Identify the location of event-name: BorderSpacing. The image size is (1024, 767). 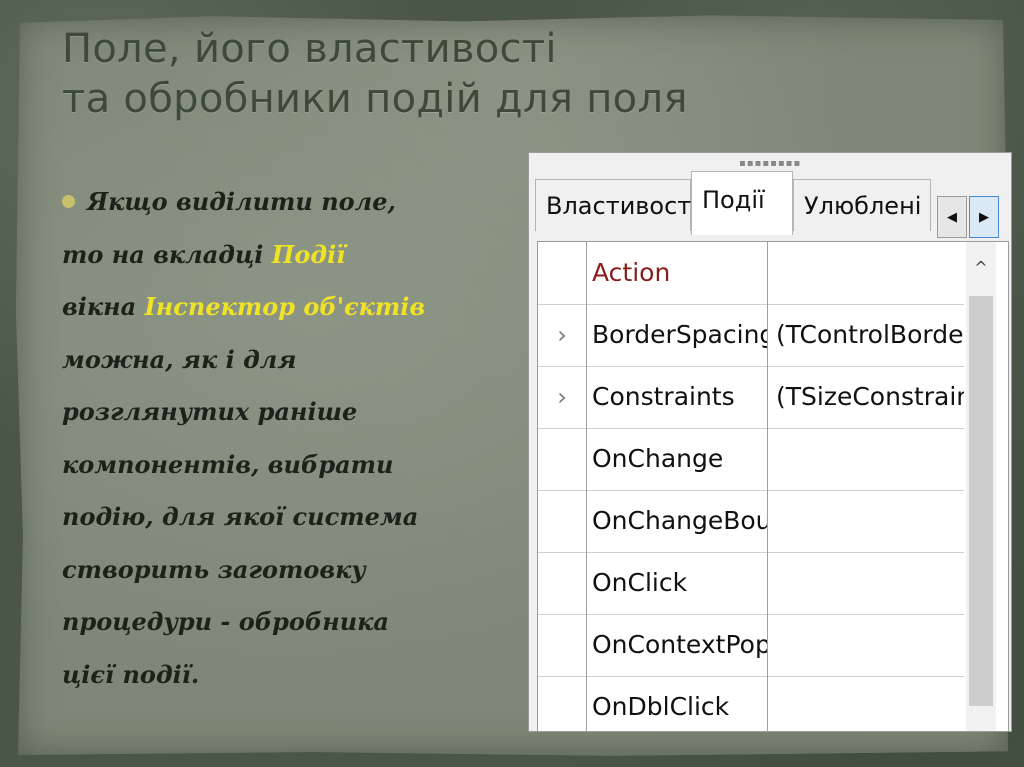
(677, 335).